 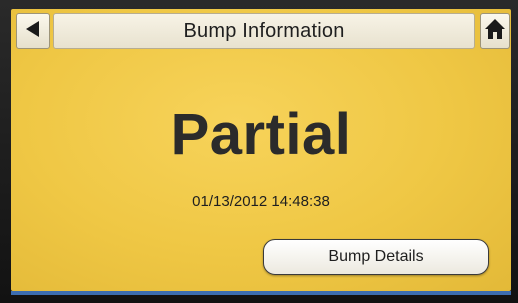 I want to click on back-arrow-icon, so click(x=33, y=31).